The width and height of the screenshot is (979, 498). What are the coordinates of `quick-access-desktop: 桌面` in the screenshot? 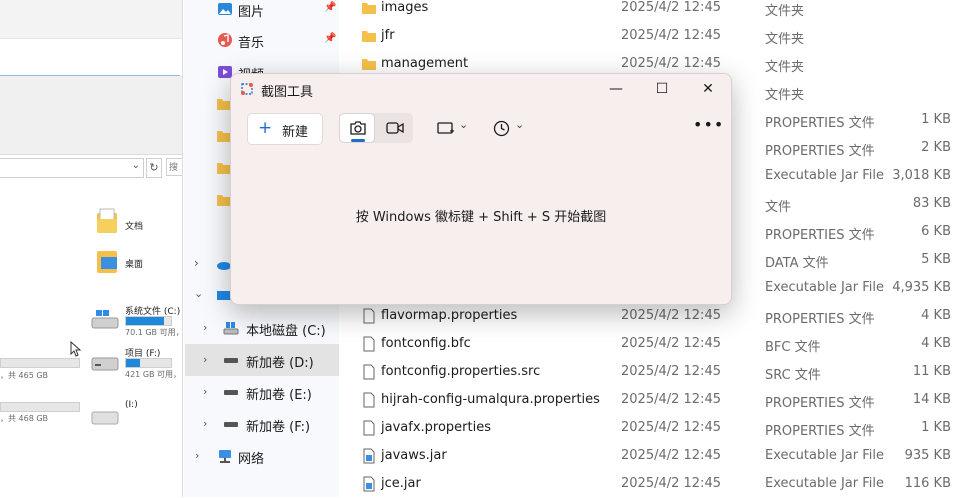 It's located at (125, 265).